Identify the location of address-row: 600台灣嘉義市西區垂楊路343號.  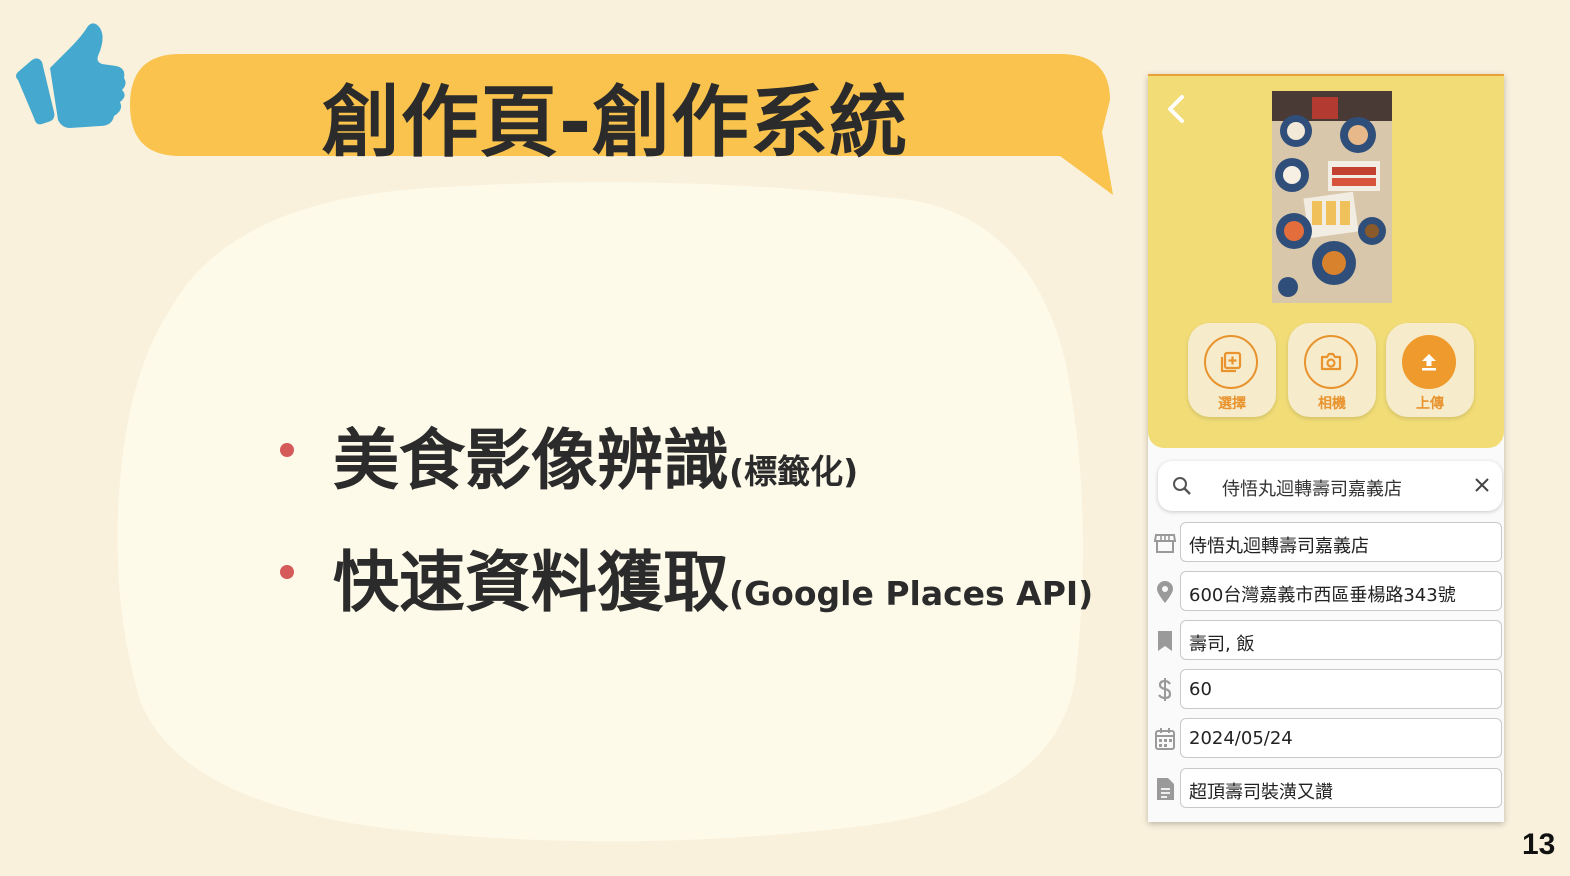
(1326, 592).